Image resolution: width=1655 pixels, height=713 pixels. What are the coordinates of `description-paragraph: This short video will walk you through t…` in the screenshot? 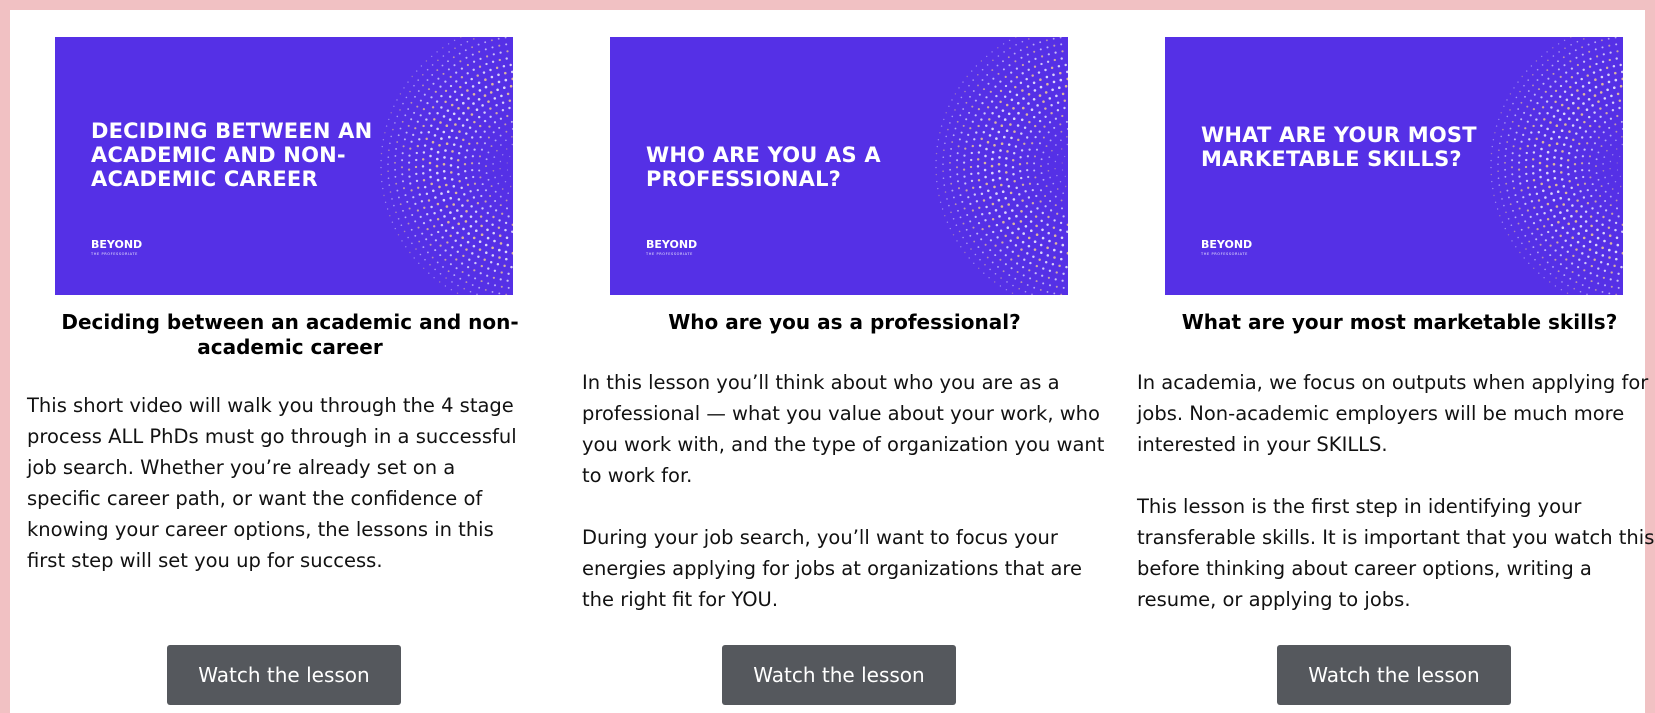 It's located at (272, 483).